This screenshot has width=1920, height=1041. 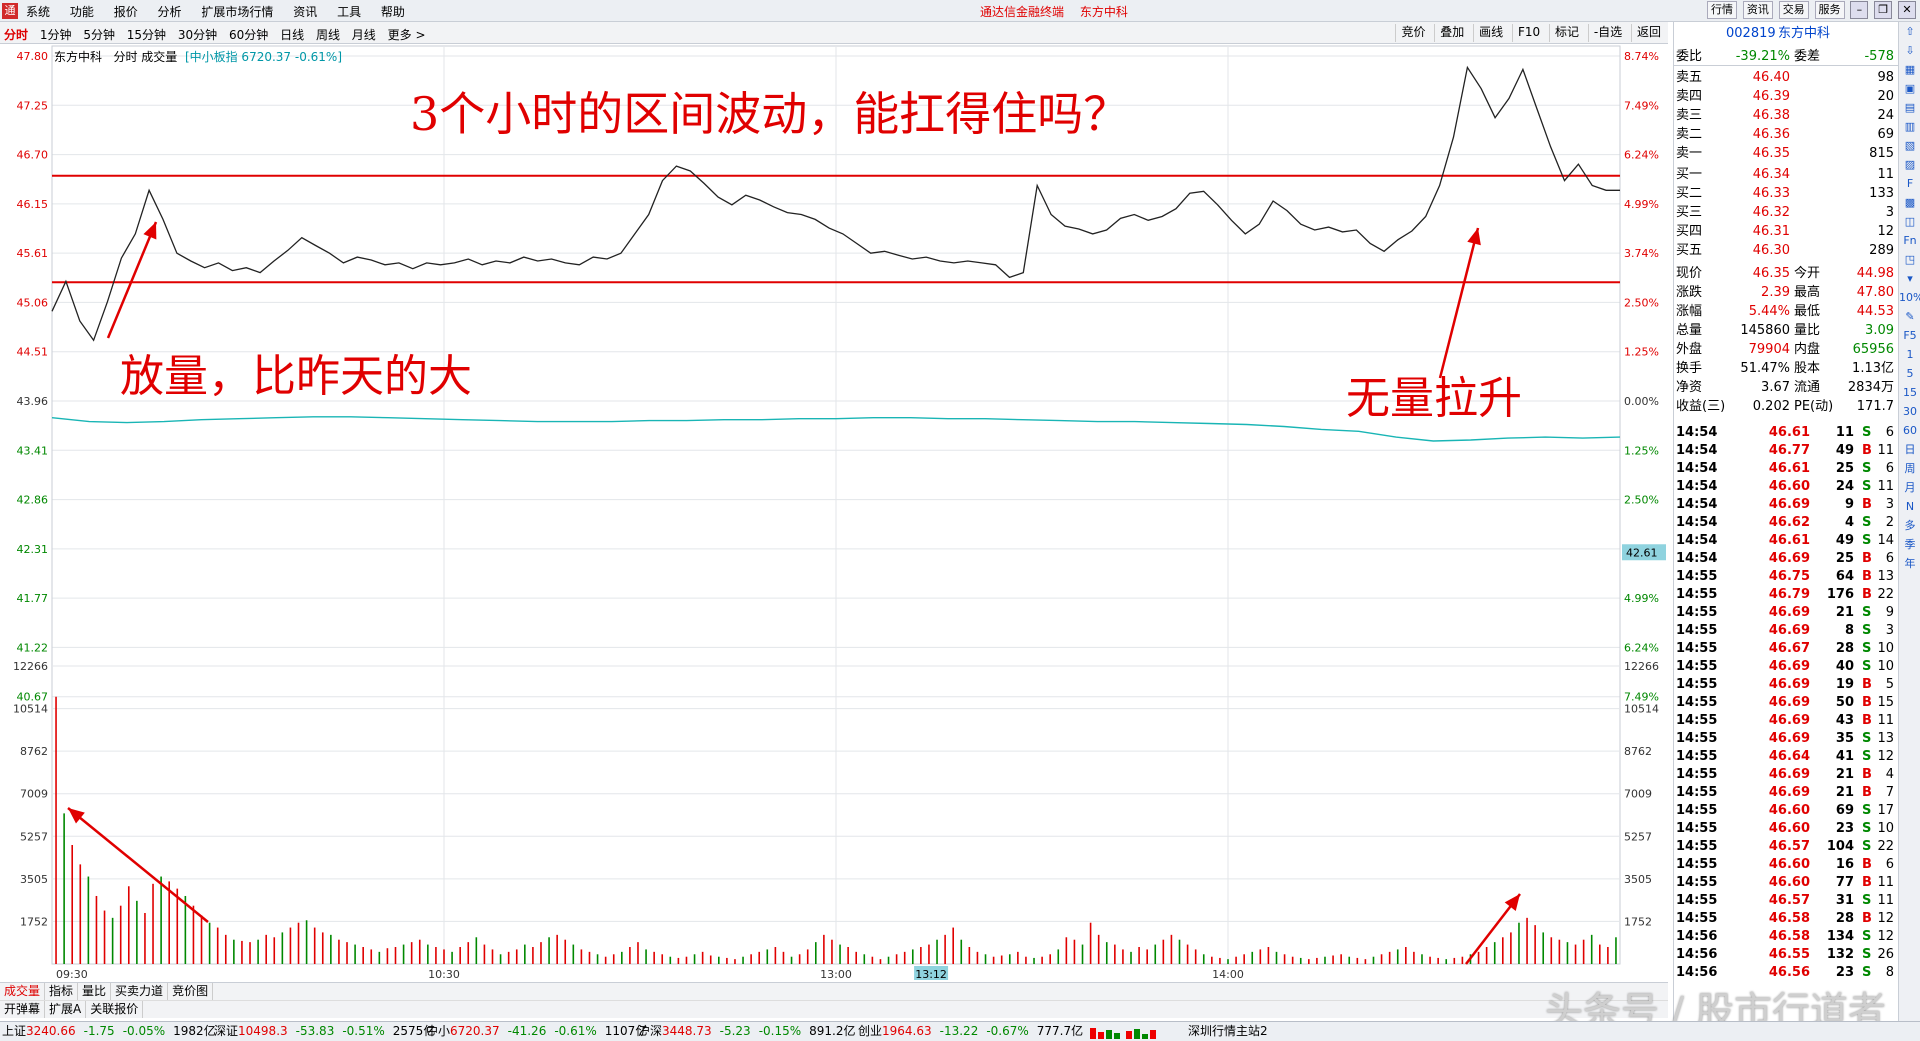 What do you see at coordinates (62, 991) in the screenshot?
I see `tab-indicator: 指标` at bounding box center [62, 991].